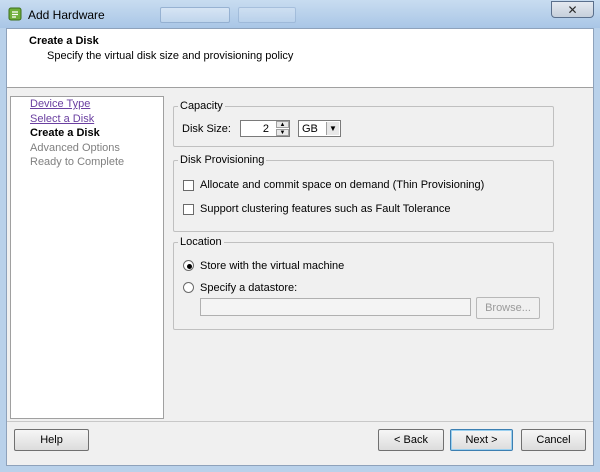 Image resolution: width=600 pixels, height=472 pixels. Describe the element at coordinates (222, 160) in the screenshot. I see `disk-provisioning-legend: Disk Provisioning` at that location.